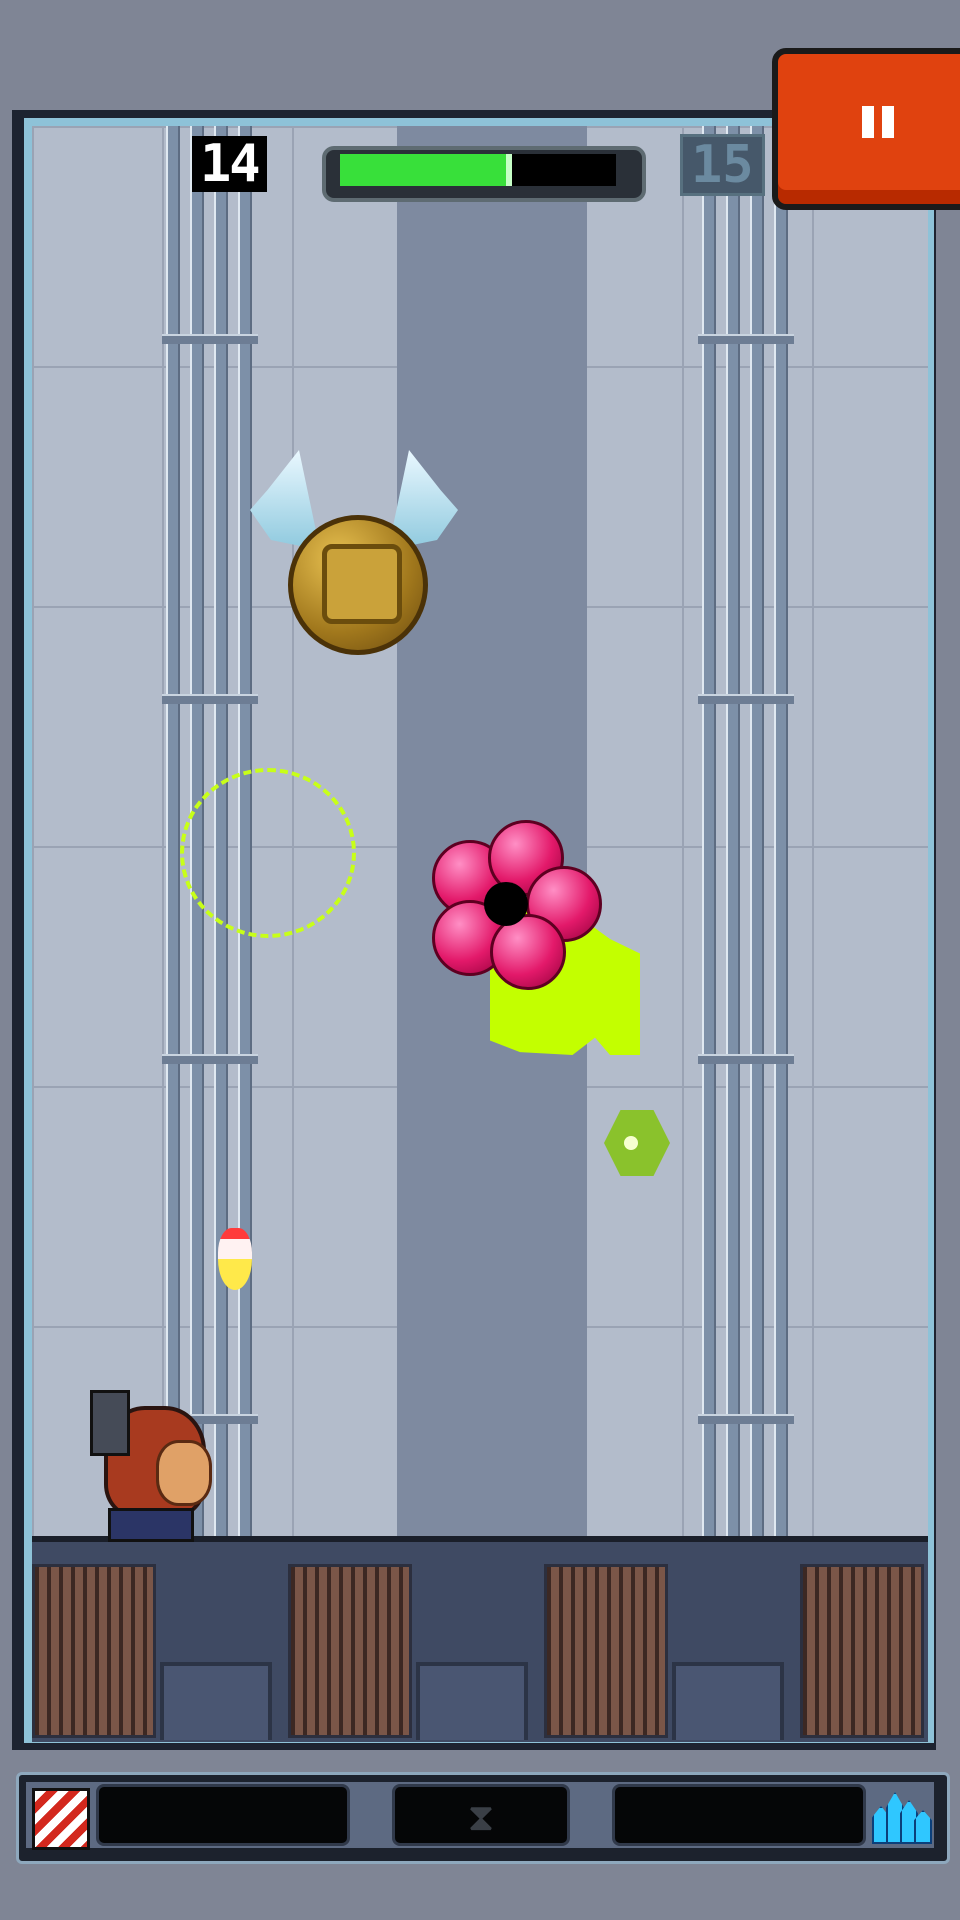 The image size is (960, 1920). I want to click on current-level-indicator: 14, so click(229, 164).